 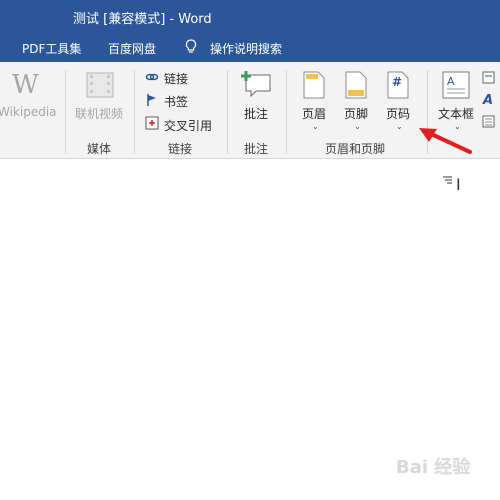 What do you see at coordinates (488, 121) in the screenshot?
I see `drop-cap-icon` at bounding box center [488, 121].